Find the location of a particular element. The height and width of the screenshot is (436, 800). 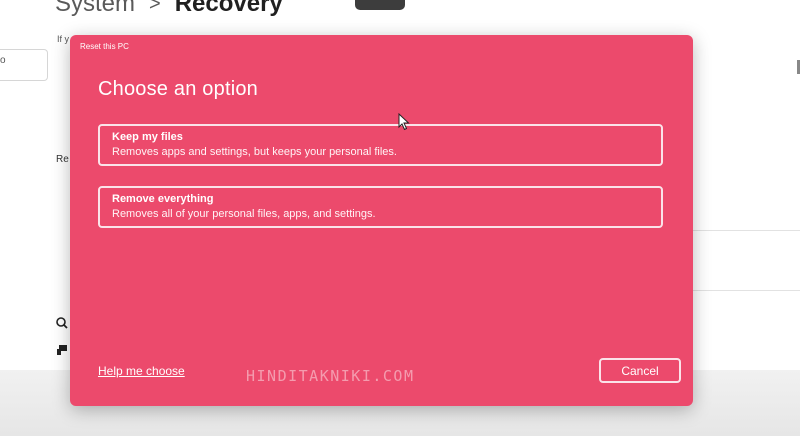

feedback-icon is located at coordinates (62, 350).